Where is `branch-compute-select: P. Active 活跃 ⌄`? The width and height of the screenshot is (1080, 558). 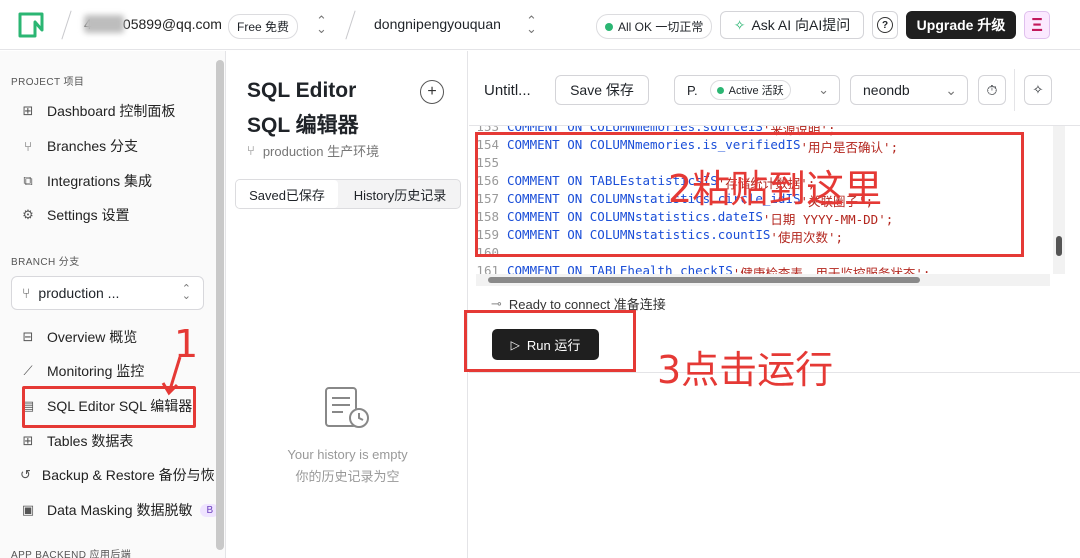
branch-compute-select: P. Active 活跃 ⌄ is located at coordinates (757, 90).